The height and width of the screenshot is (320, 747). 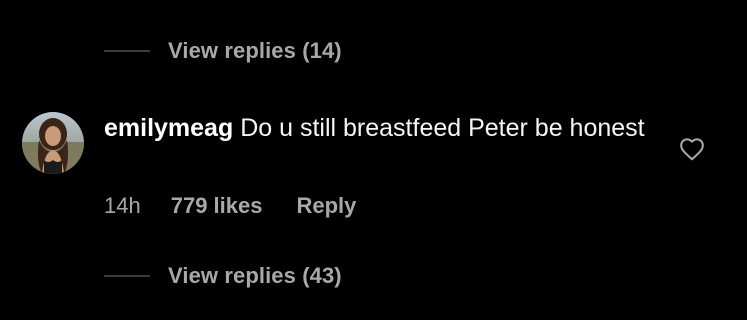 I want to click on avatar-photo, so click(x=53, y=143).